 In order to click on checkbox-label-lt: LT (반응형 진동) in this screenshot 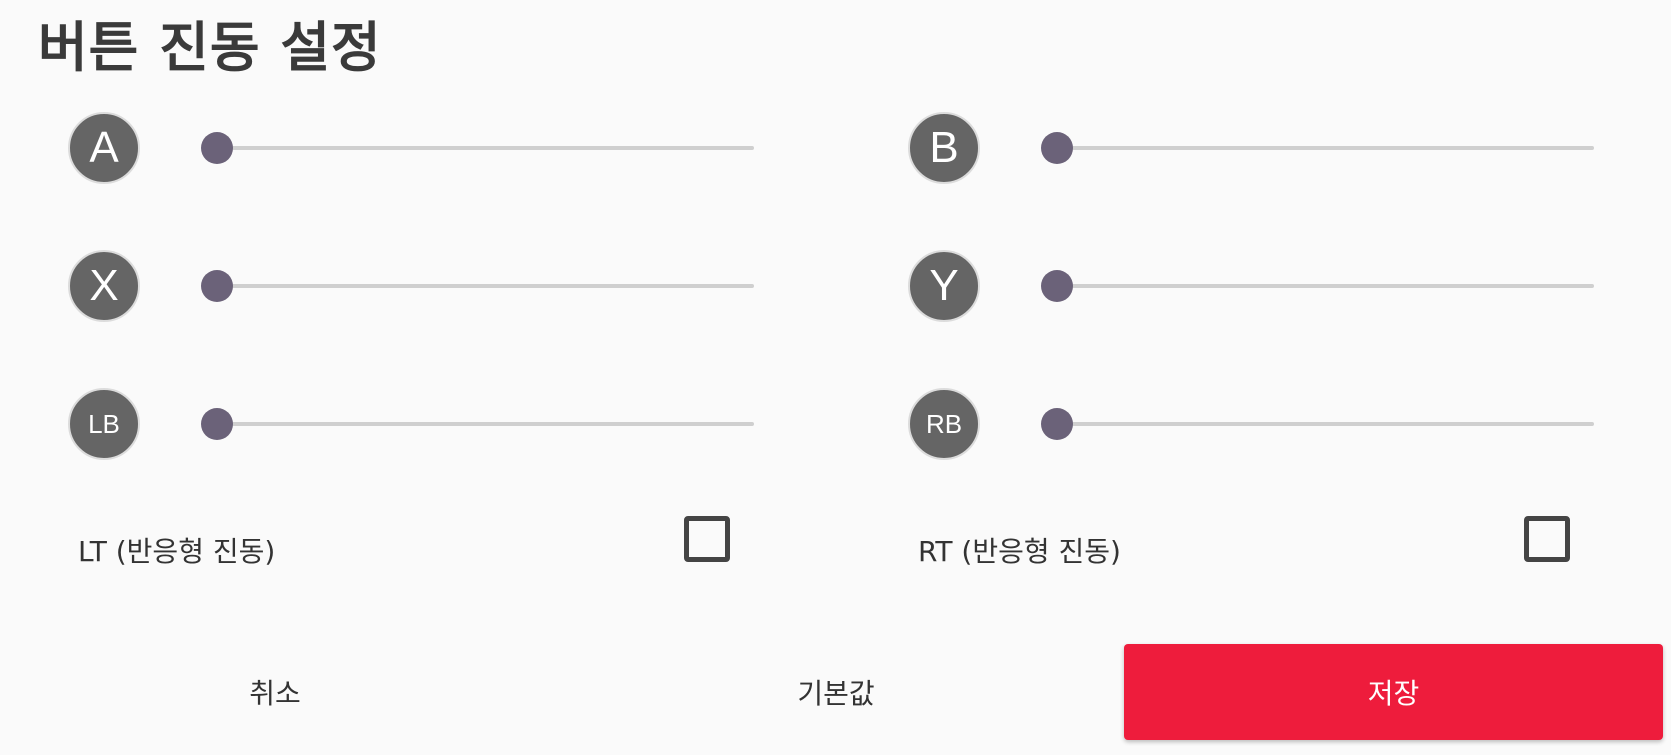, I will do `click(177, 551)`.